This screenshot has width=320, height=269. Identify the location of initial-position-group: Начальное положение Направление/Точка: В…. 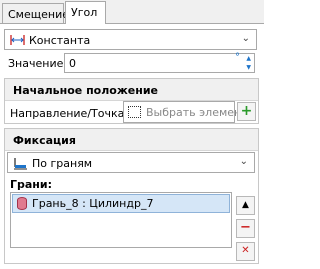
(131, 101).